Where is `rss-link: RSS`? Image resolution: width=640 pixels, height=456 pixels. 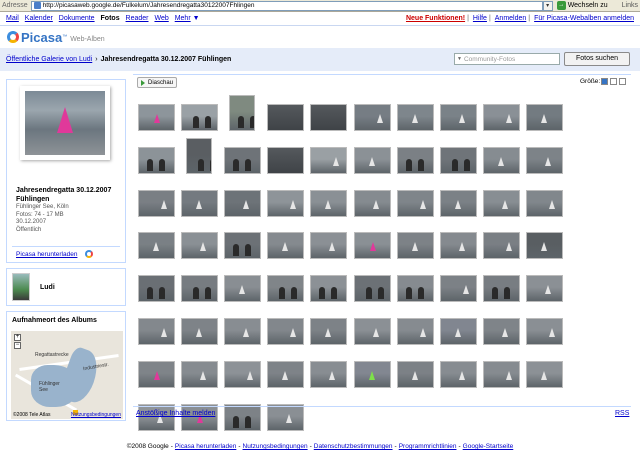 rss-link: RSS is located at coordinates (622, 413).